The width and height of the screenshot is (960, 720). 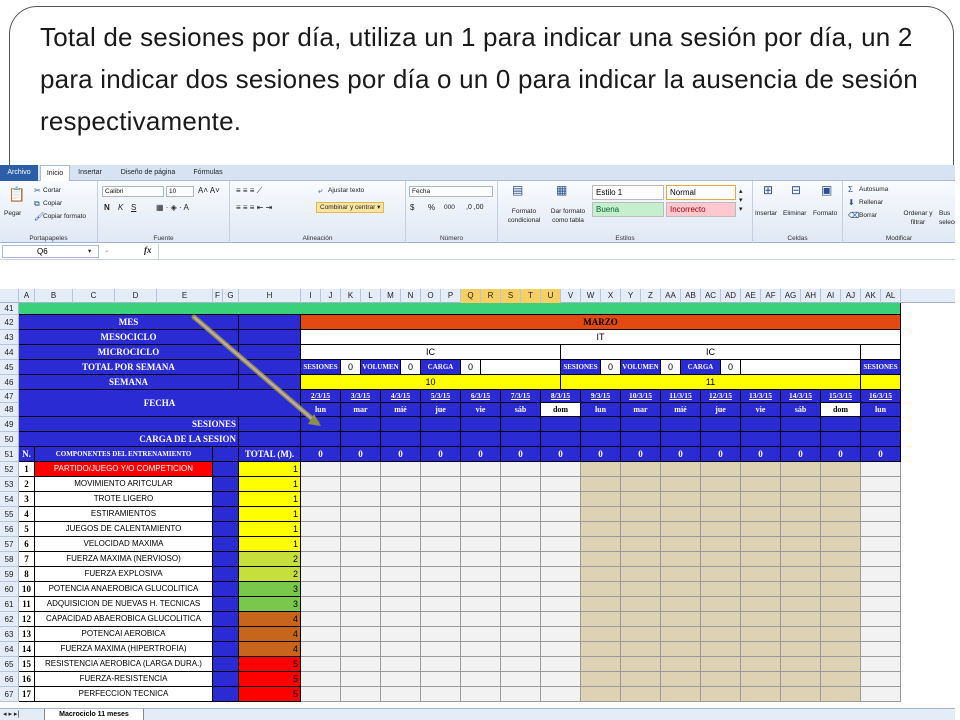 I want to click on row-header: 48, so click(x=9, y=410).